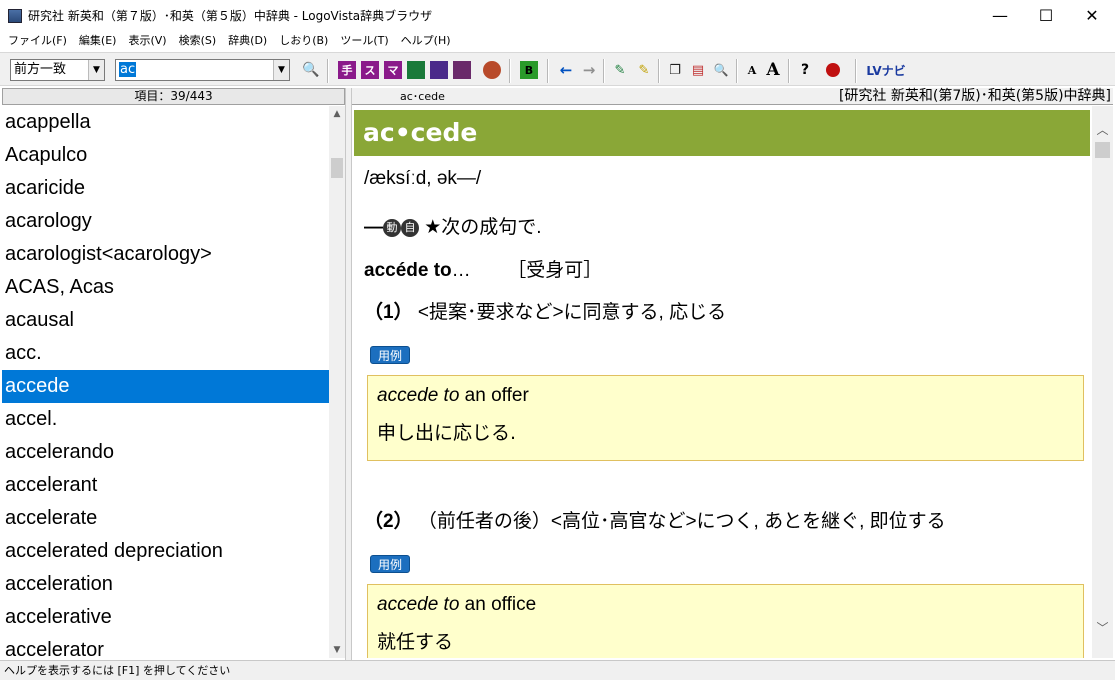 The image size is (1115, 680). What do you see at coordinates (589, 70) in the screenshot?
I see `forward-arrow-icon: →` at bounding box center [589, 70].